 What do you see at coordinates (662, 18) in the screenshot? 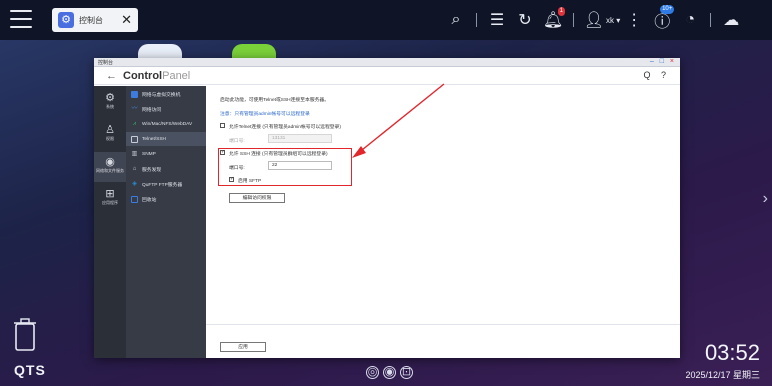
I see `info-icon: ⓘ 10+` at bounding box center [662, 18].